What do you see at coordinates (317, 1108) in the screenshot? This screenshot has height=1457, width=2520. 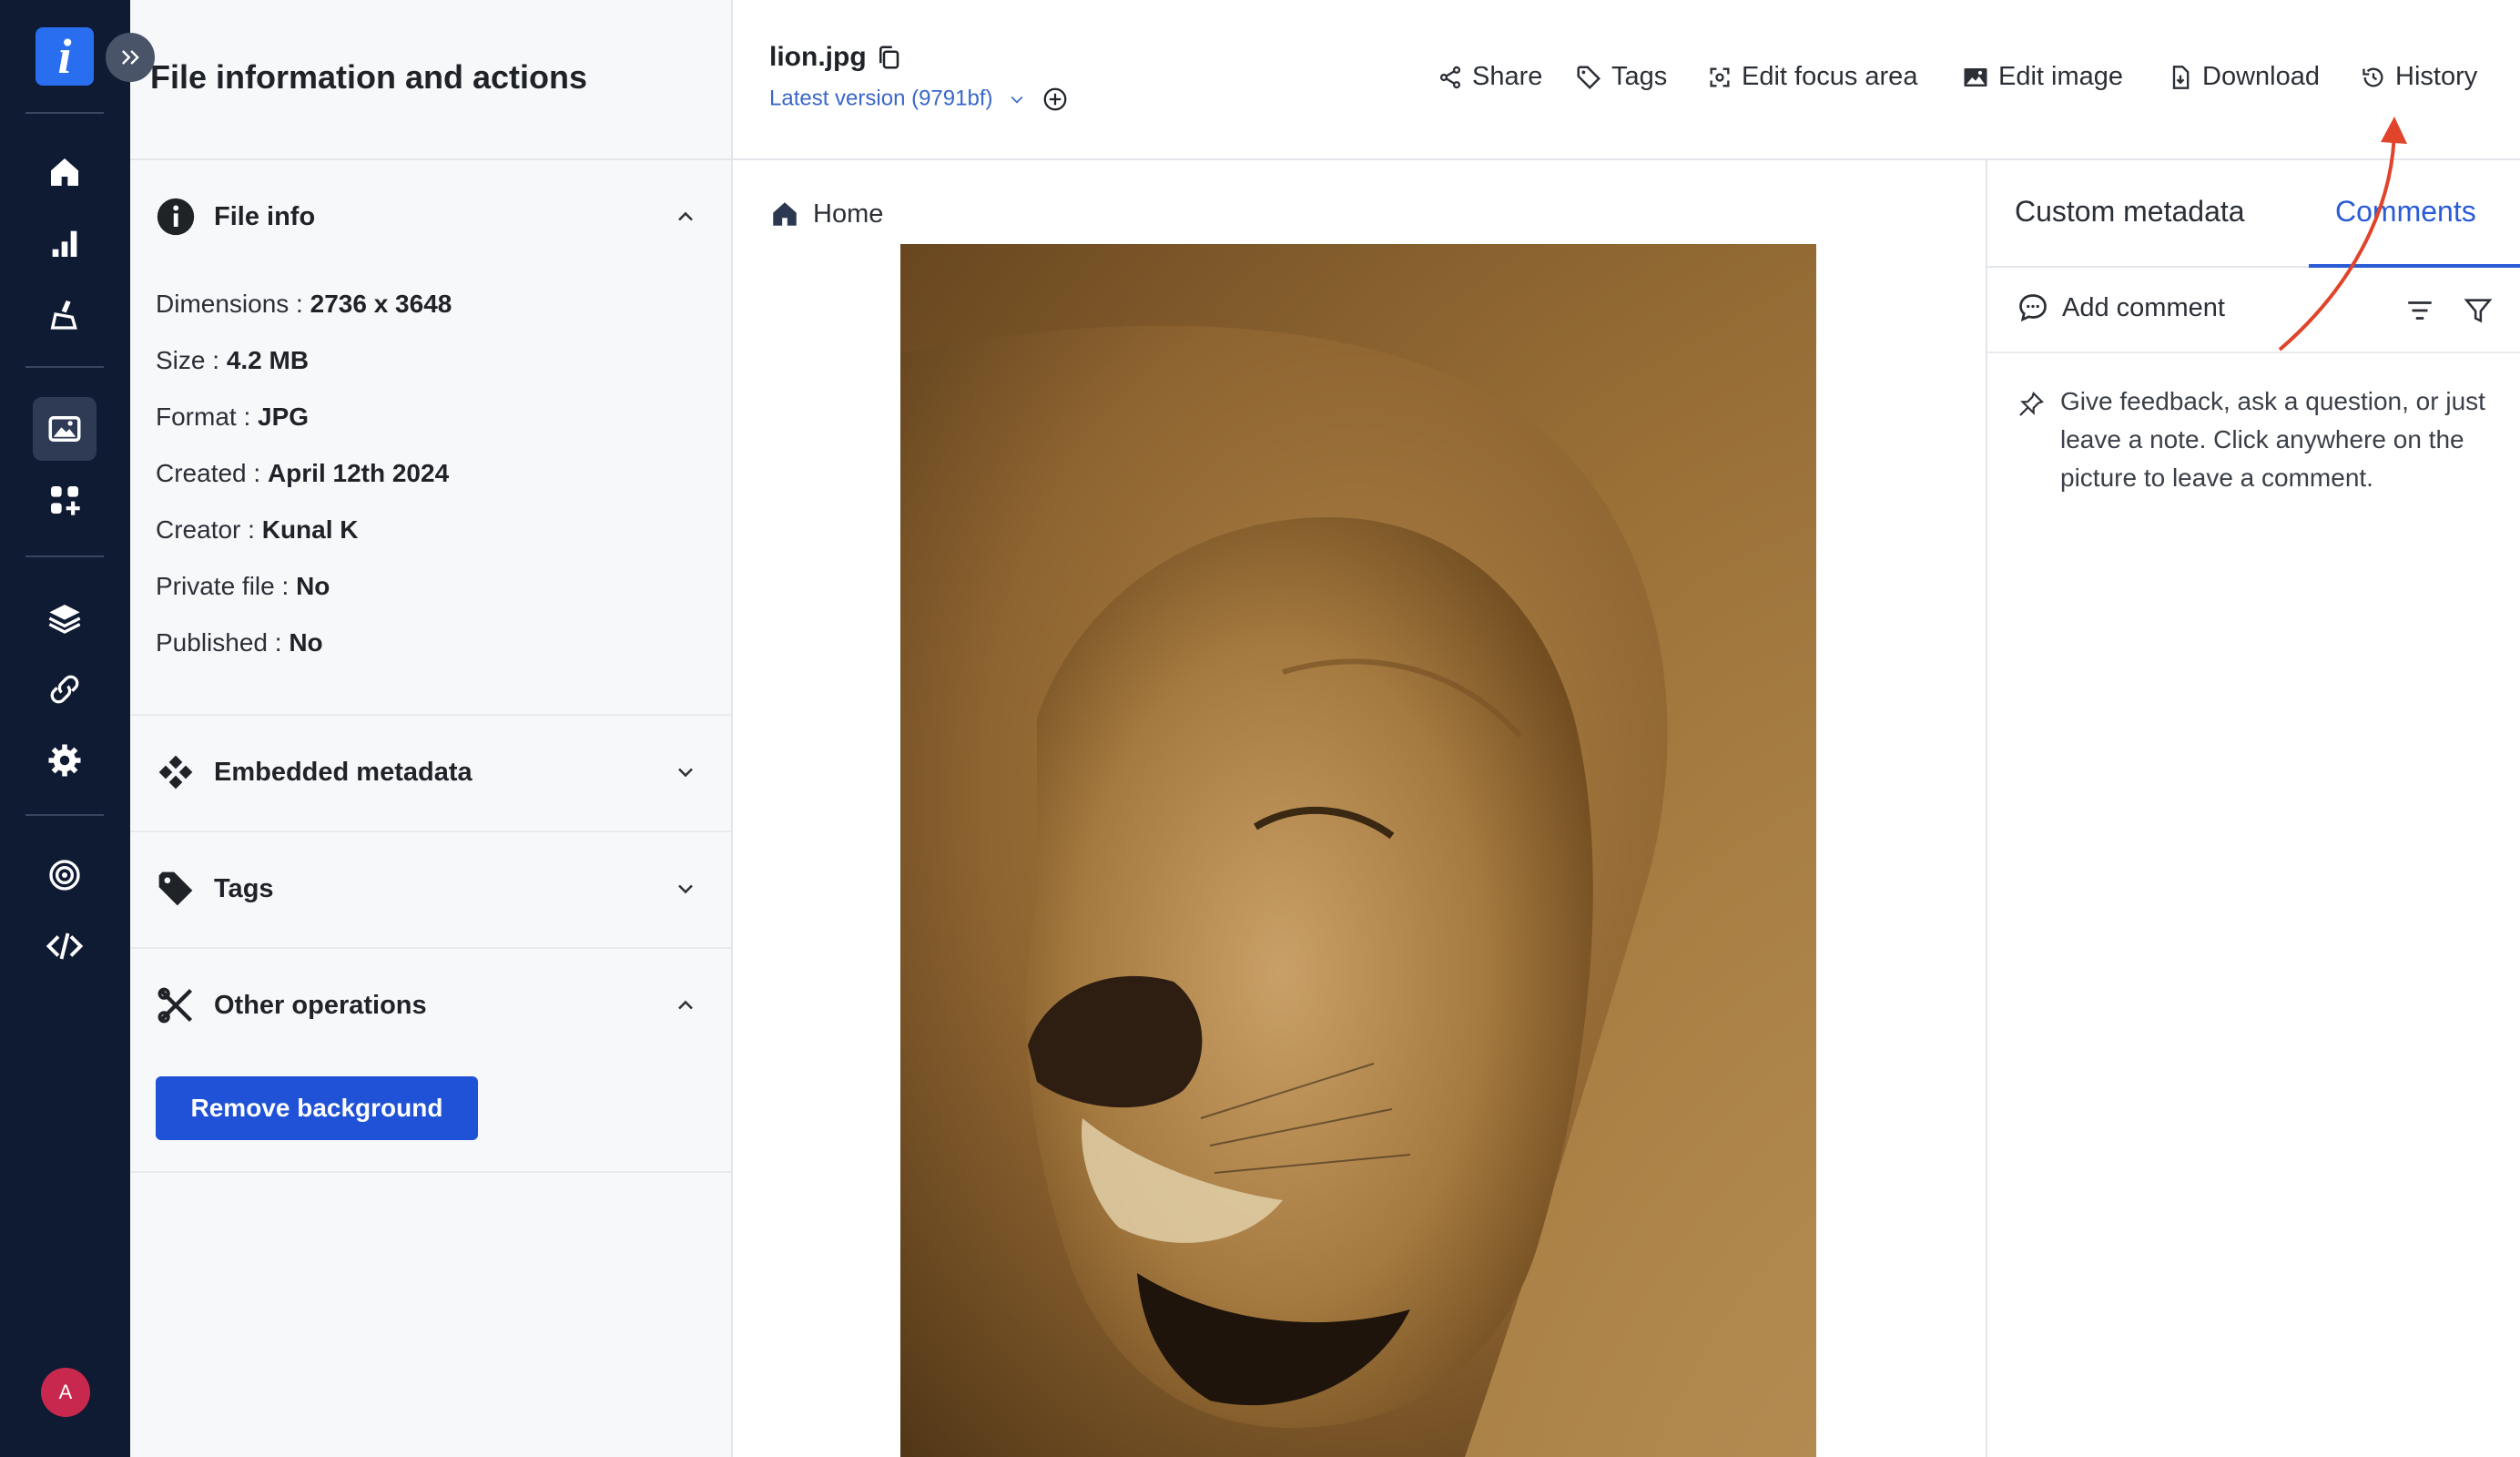 I see `remove-background-button: Remove background` at bounding box center [317, 1108].